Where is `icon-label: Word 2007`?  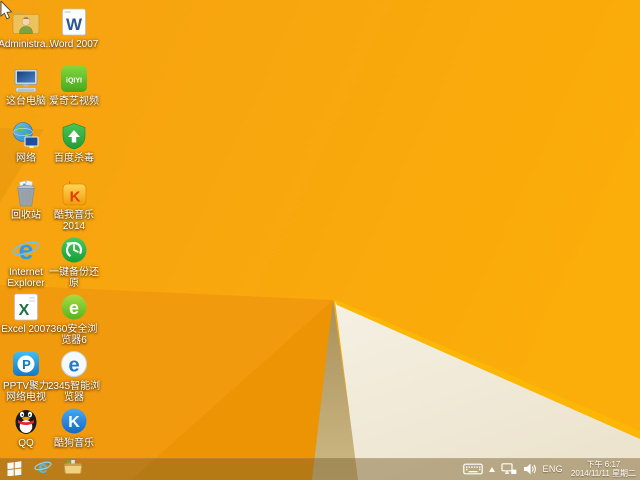
icon-label: Word 2007 is located at coordinates (74, 44).